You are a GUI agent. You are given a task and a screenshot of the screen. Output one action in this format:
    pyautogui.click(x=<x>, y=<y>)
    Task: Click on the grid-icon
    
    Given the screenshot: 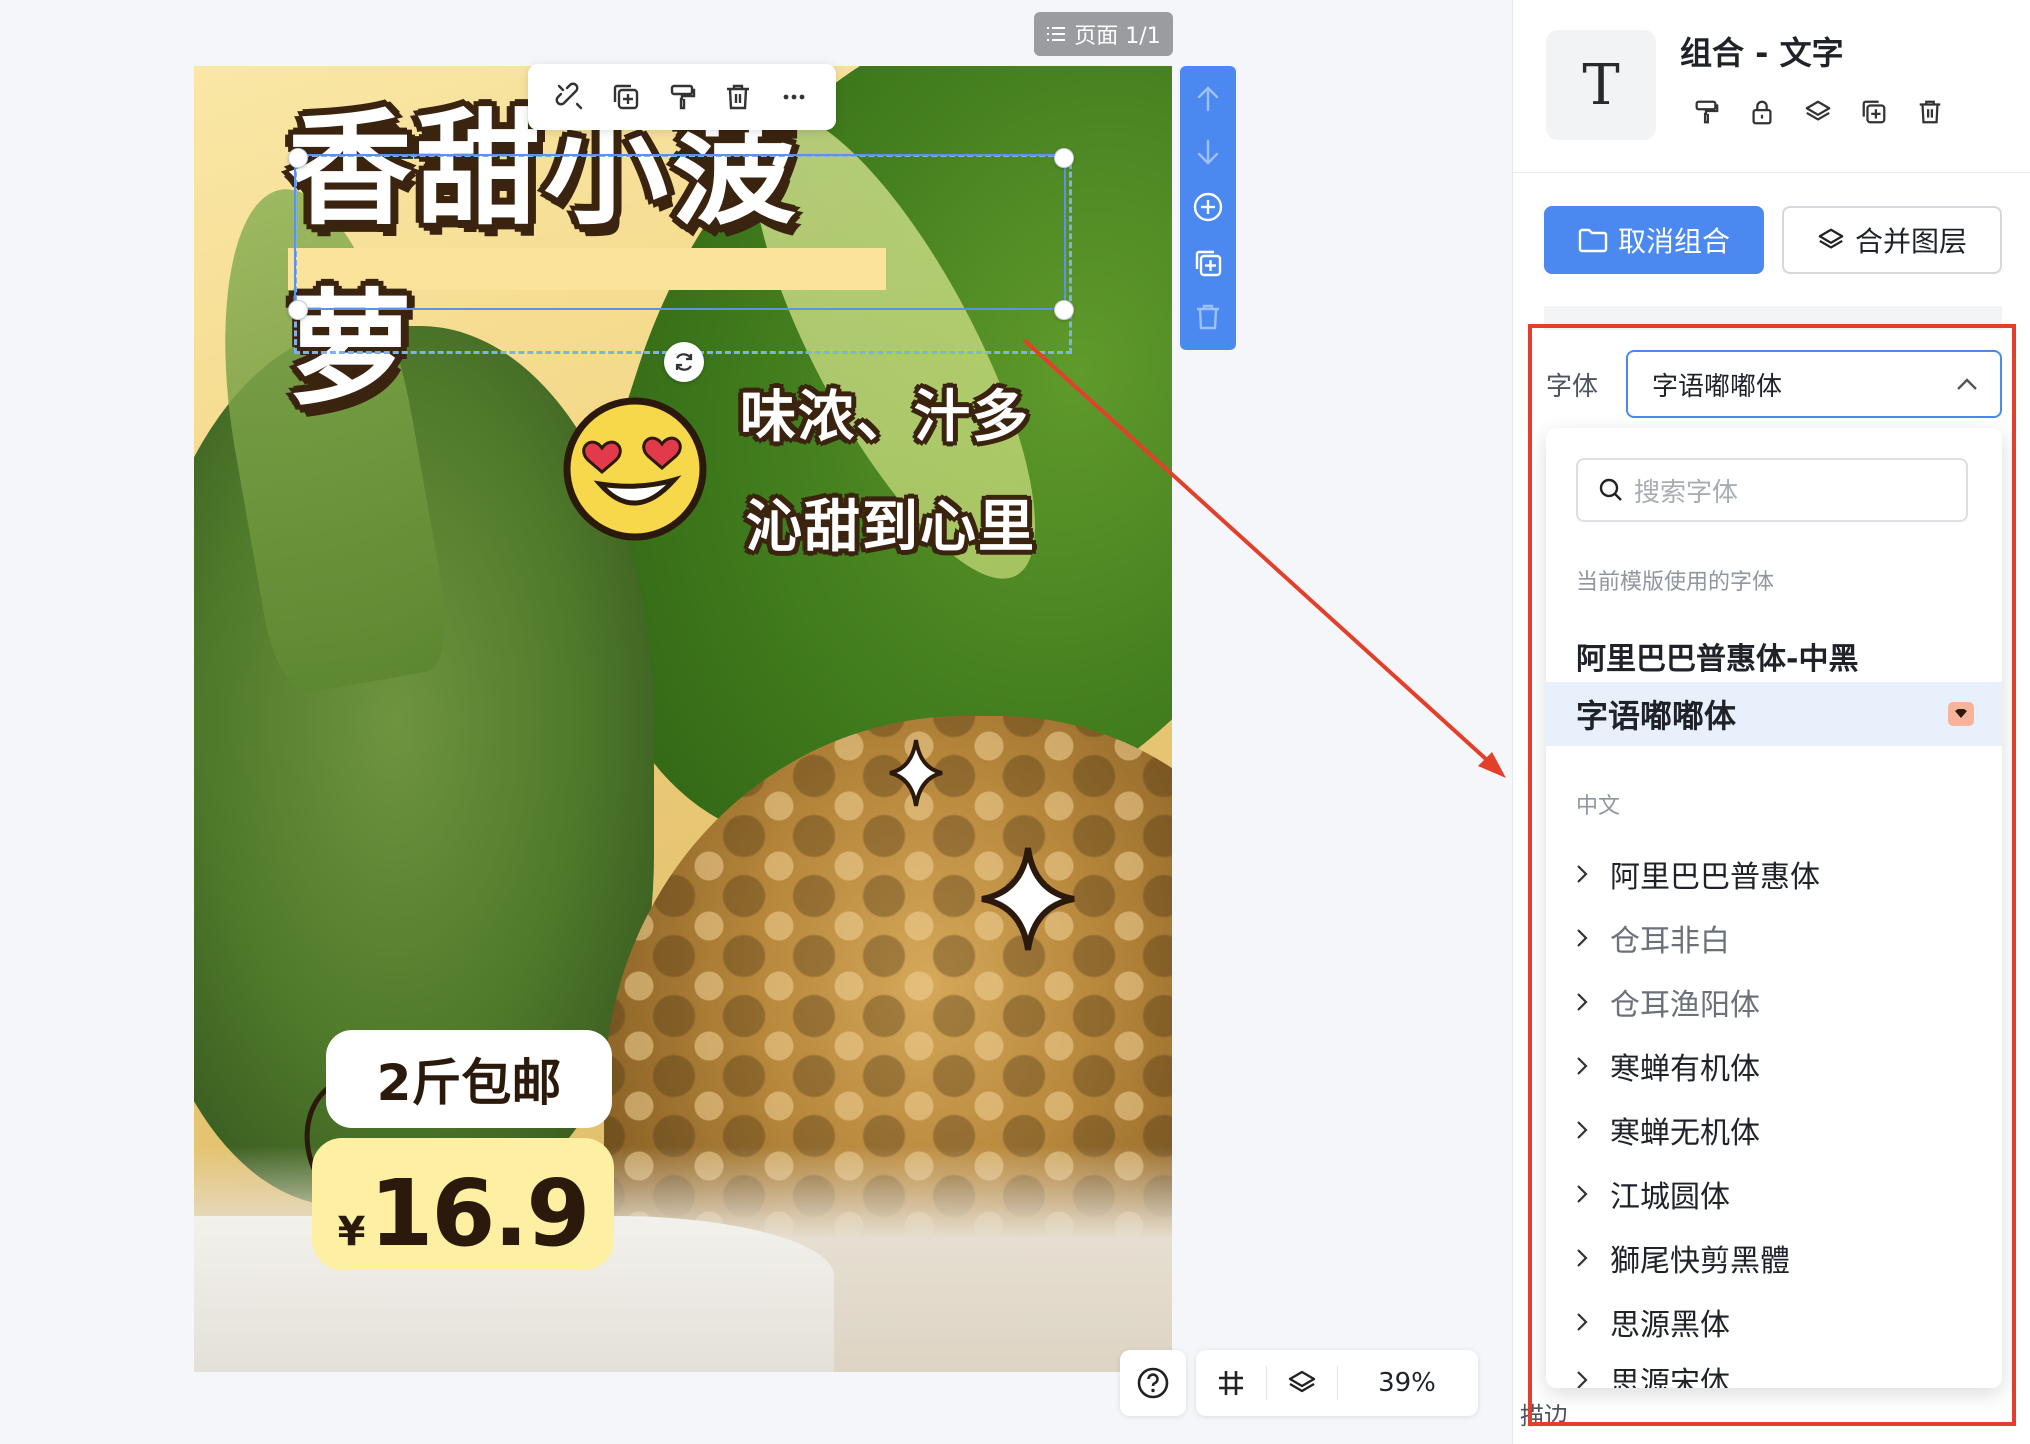 What is the action you would take?
    pyautogui.click(x=1231, y=1383)
    